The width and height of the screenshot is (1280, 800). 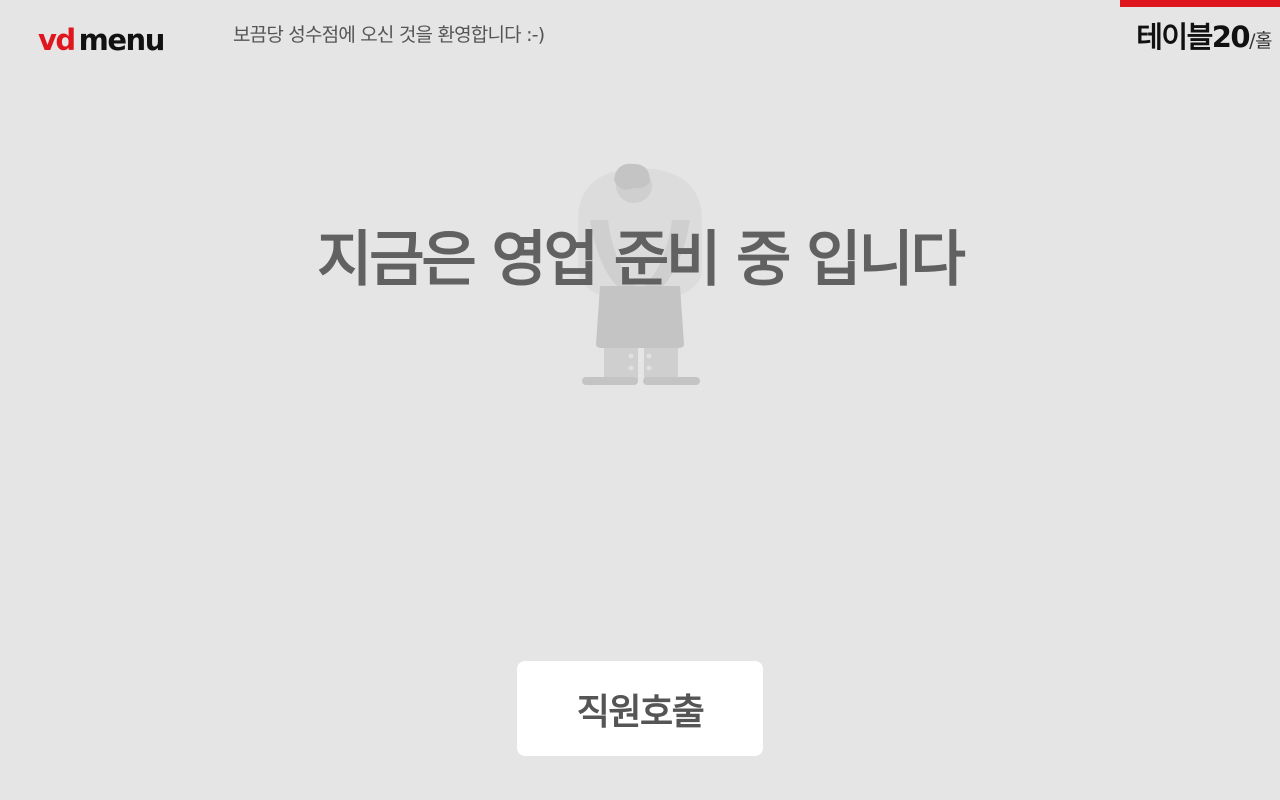 I want to click on table-name: 테이블20, so click(x=1193, y=37).